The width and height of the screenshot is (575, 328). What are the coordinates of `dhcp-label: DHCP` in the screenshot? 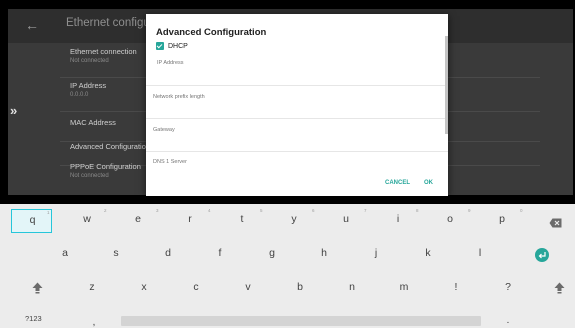 It's located at (178, 46).